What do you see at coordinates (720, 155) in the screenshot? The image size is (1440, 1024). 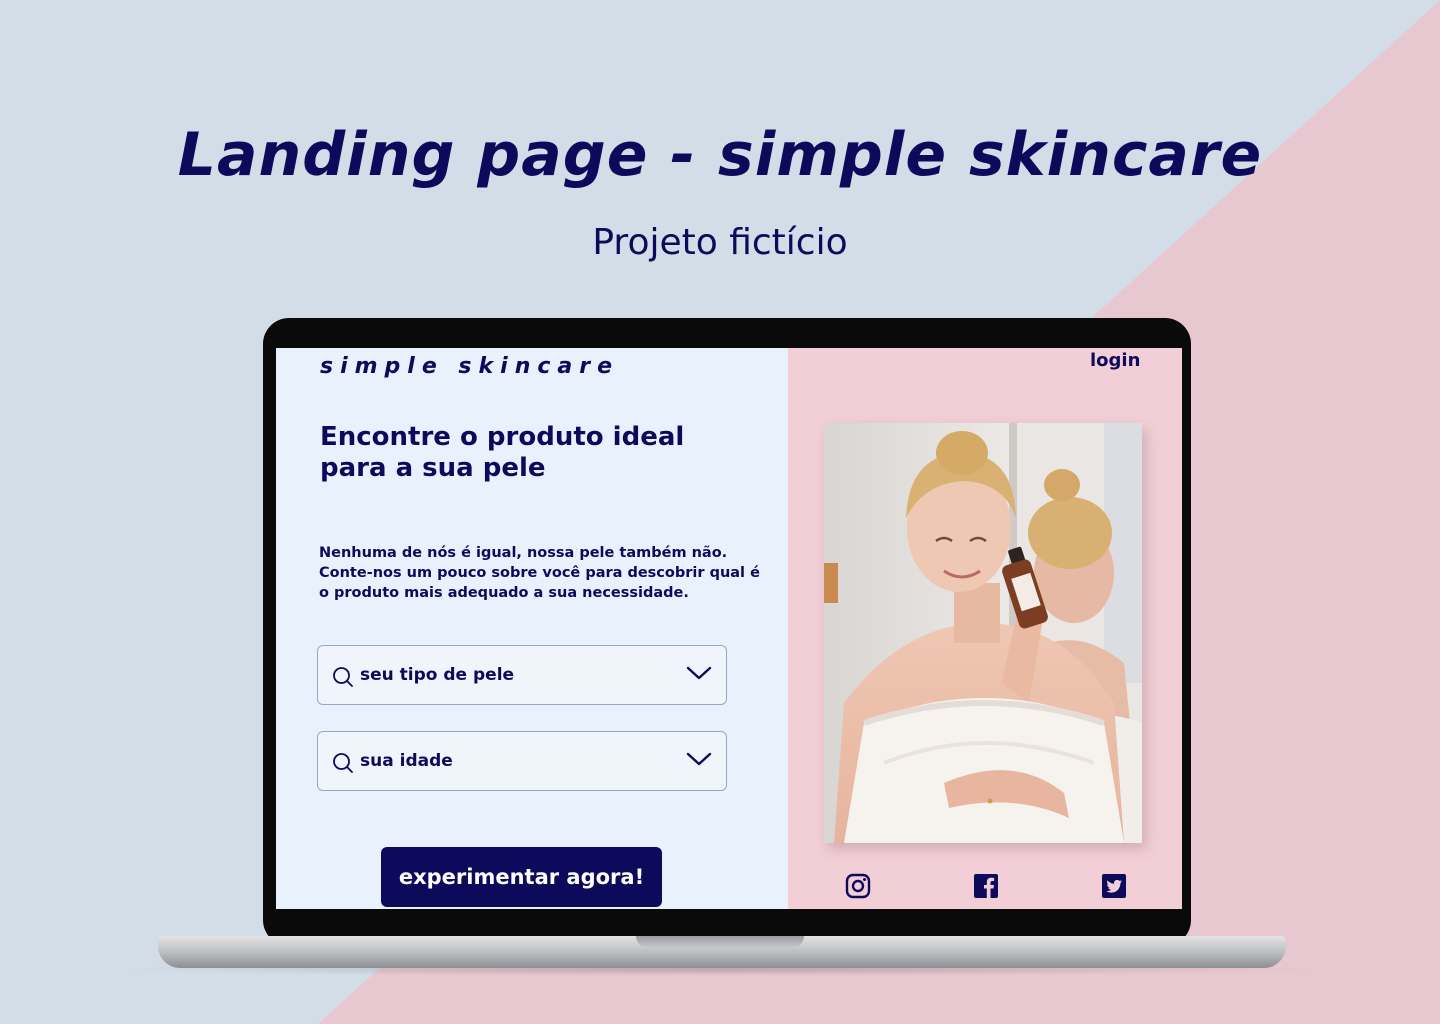 I see `slide-title: Landing page - simple skincare` at bounding box center [720, 155].